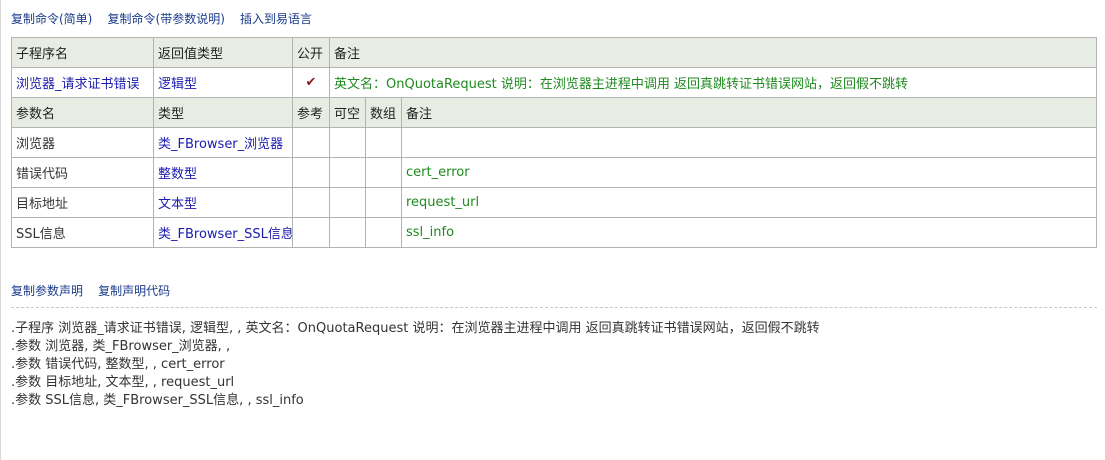 This screenshot has width=1105, height=460. What do you see at coordinates (82, 112) in the screenshot?
I see `param-name-header: 参数名` at bounding box center [82, 112].